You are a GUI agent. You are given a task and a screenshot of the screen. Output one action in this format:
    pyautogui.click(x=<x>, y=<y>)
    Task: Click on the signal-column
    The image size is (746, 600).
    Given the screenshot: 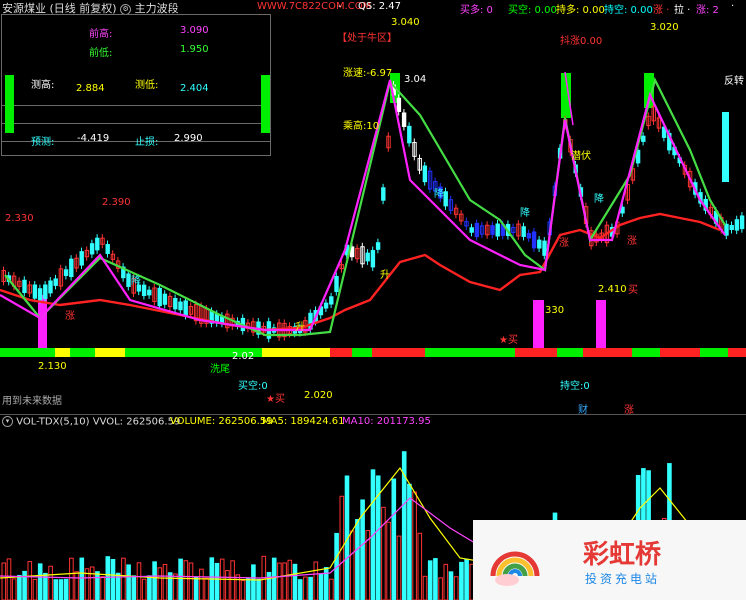 What is the action you would take?
    pyautogui.click(x=538, y=324)
    